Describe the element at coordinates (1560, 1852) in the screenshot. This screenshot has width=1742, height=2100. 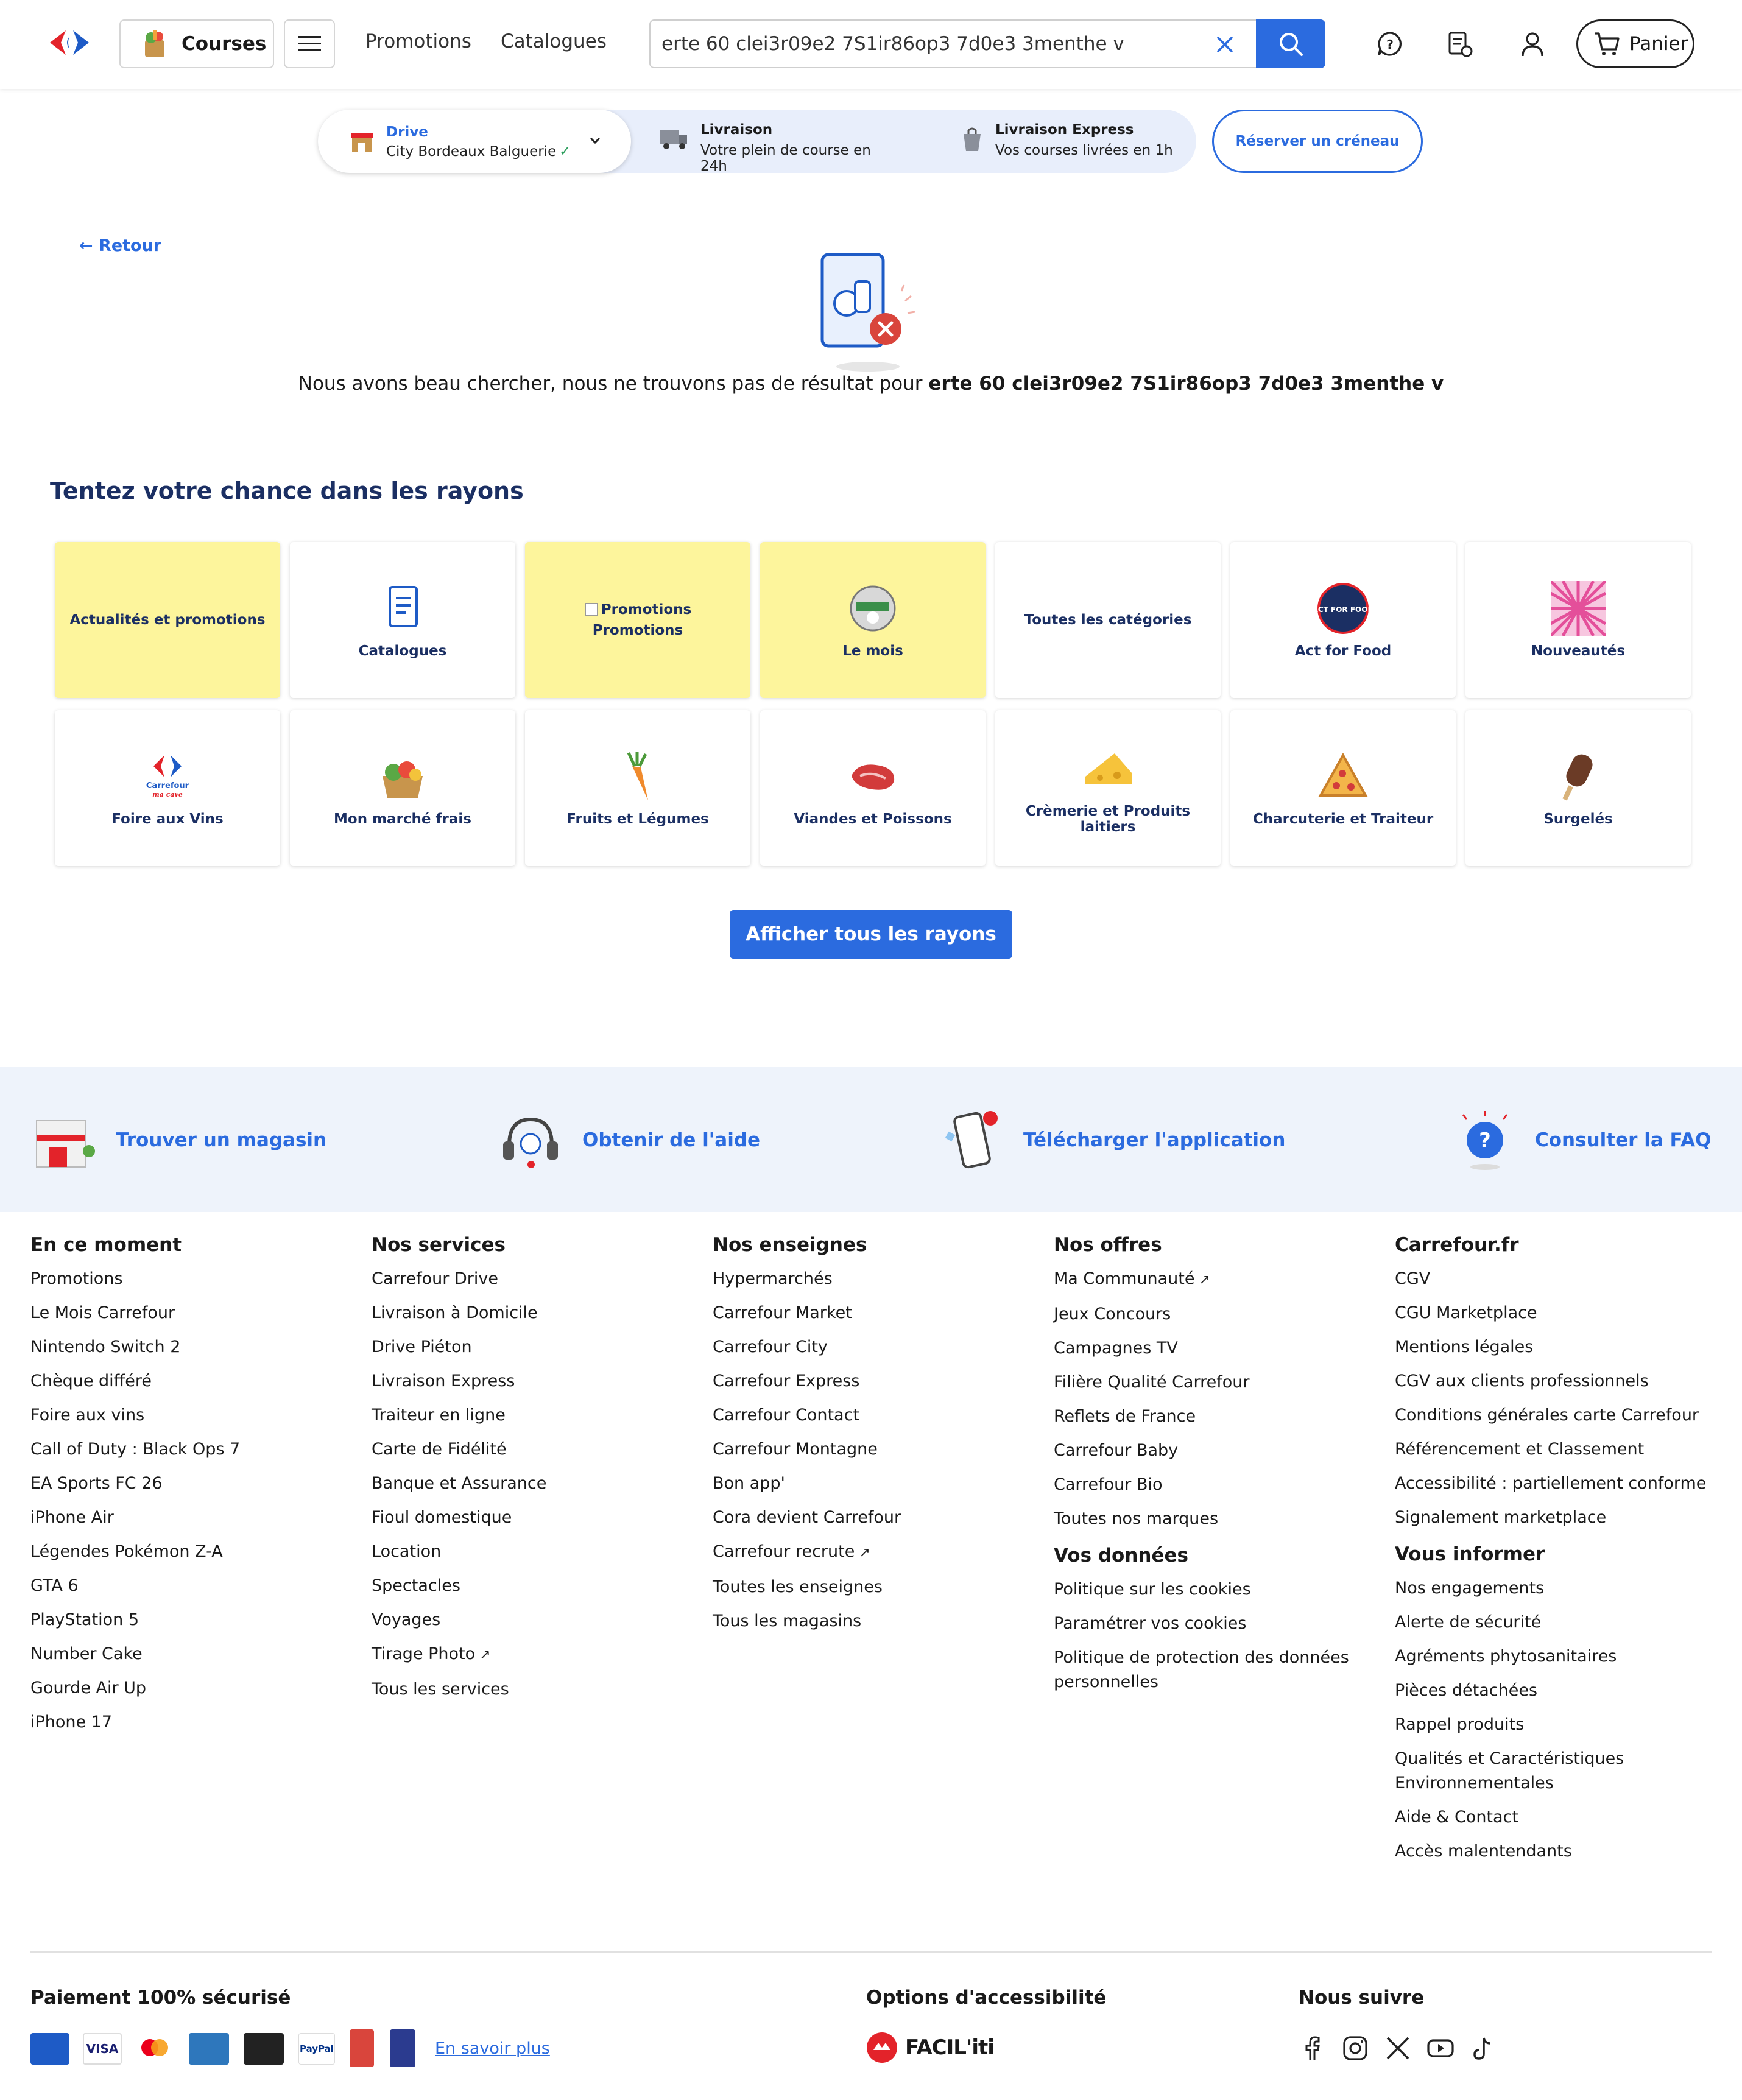
I see `footer-link: Accès malentendants` at that location.